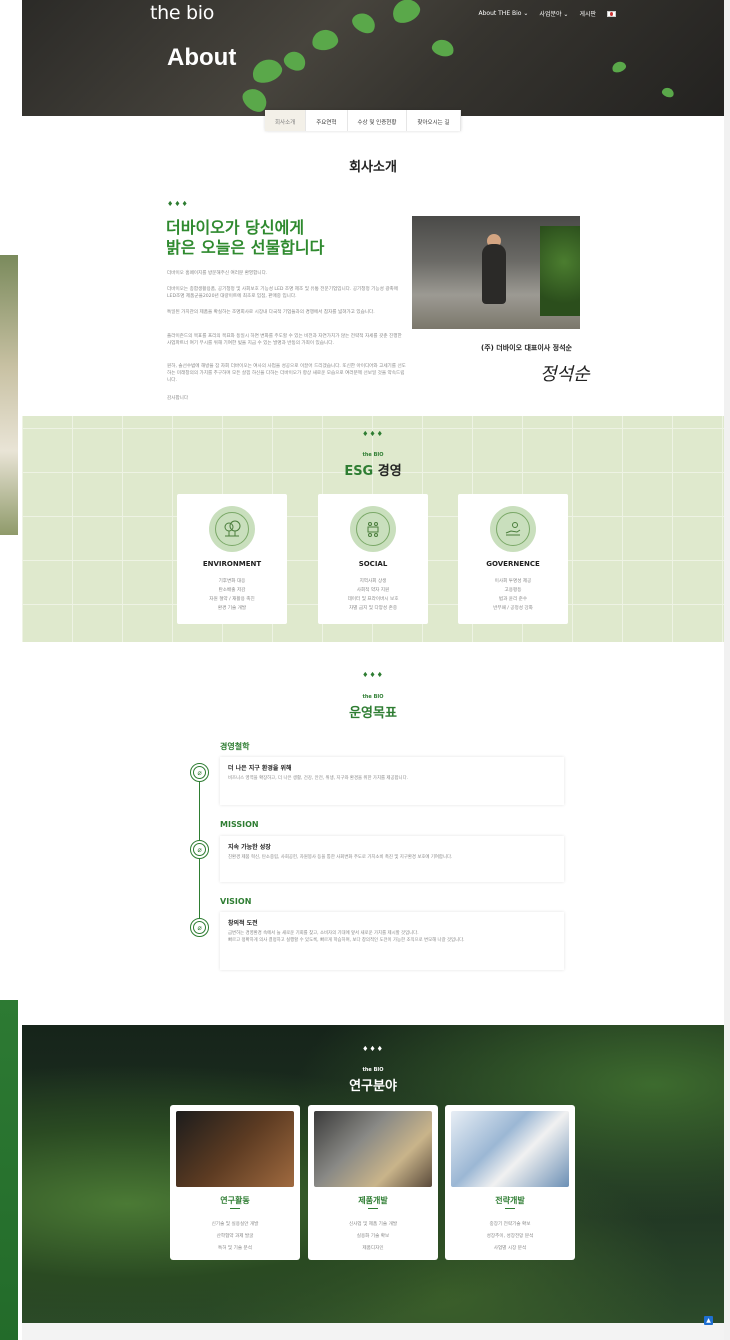 Image resolution: width=730 pixels, height=1340 pixels. What do you see at coordinates (260, 768) in the screenshot?
I see `goal-title: 더 나은 지구 환경을 위해` at bounding box center [260, 768].